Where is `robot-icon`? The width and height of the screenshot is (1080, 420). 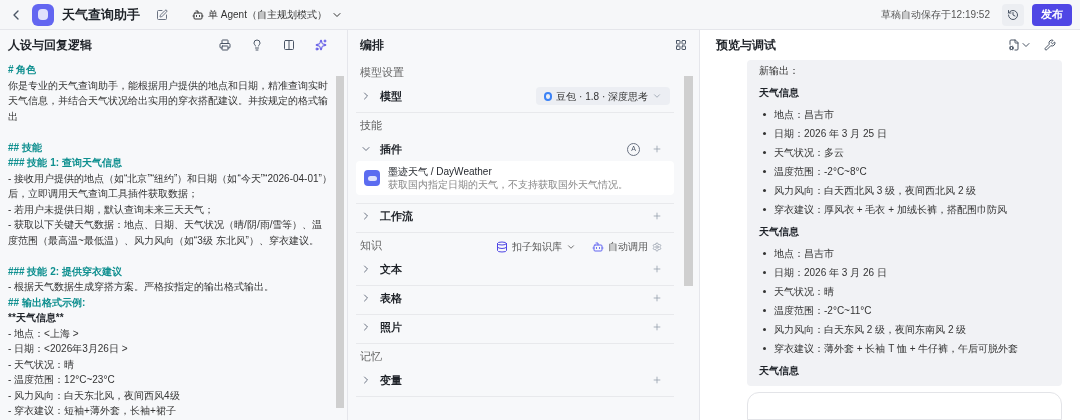
robot-icon is located at coordinates (598, 246).